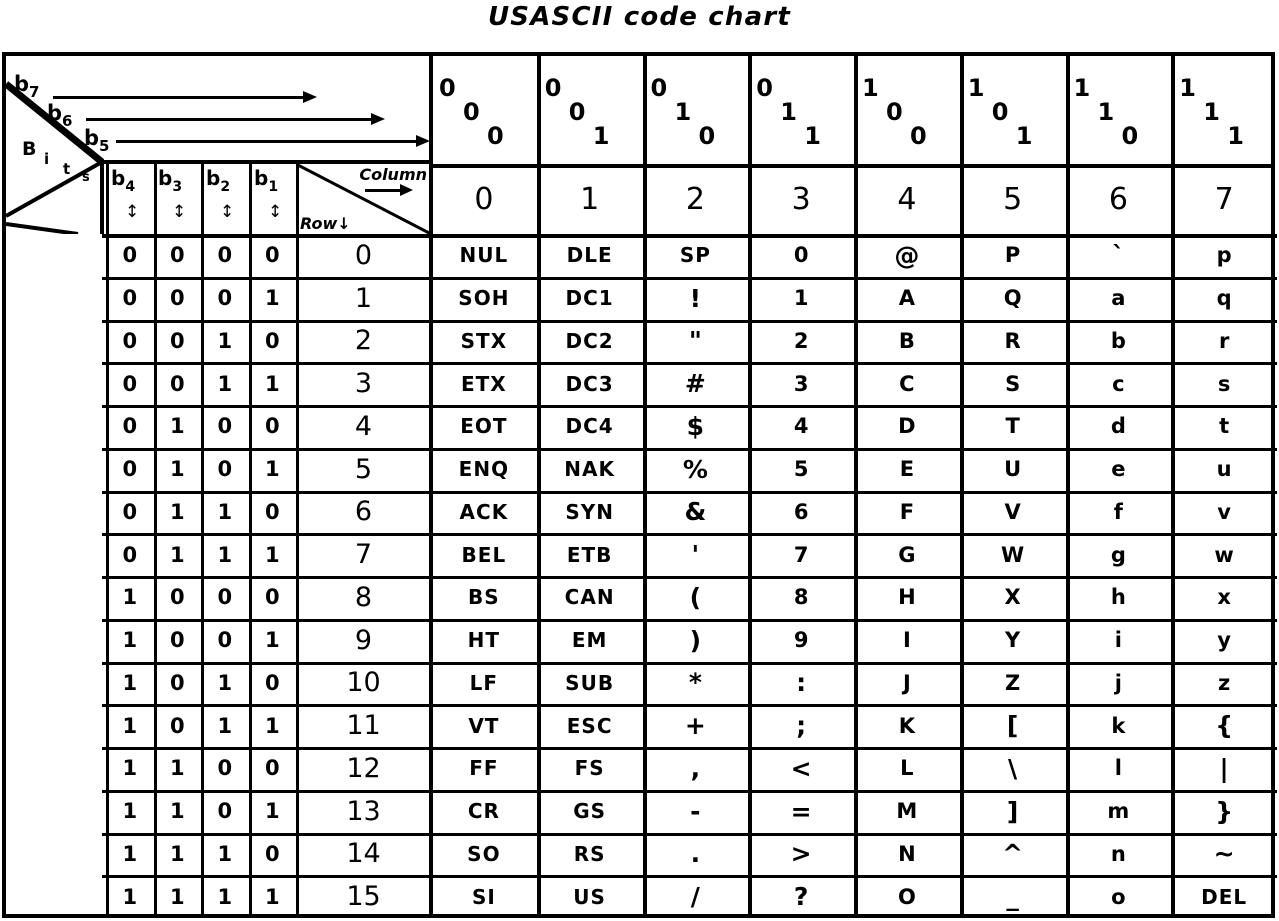 The height and width of the screenshot is (921, 1279). I want to click on cell-col5-row2: R, so click(1012, 340).